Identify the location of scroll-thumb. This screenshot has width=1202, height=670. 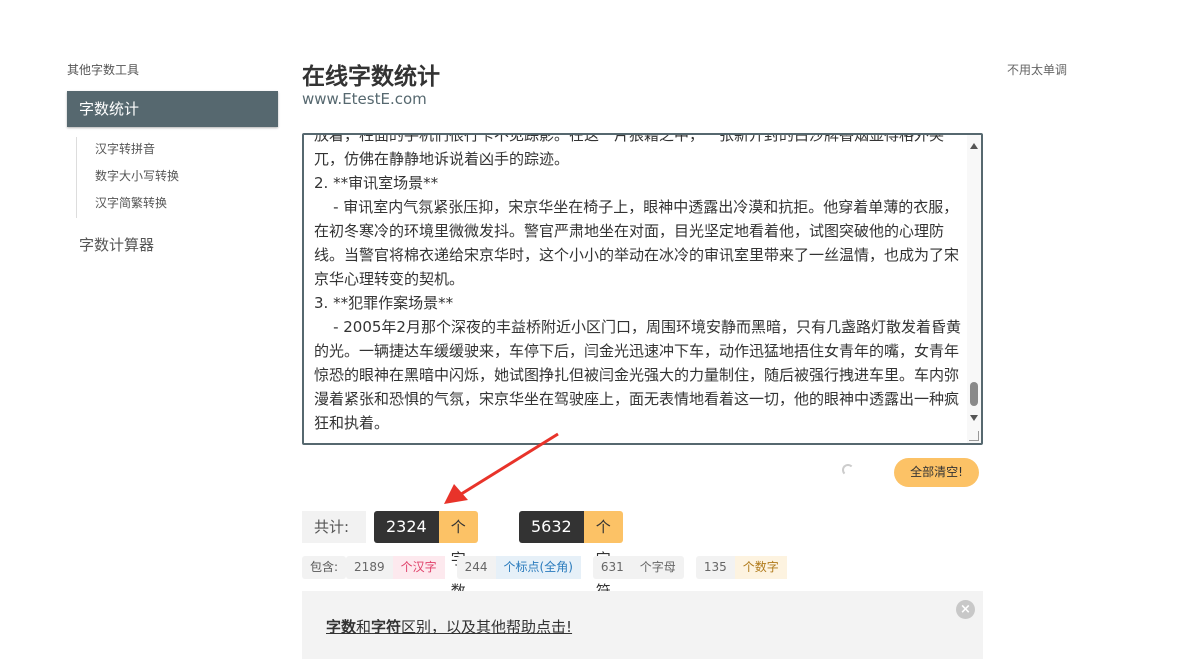
(974, 394).